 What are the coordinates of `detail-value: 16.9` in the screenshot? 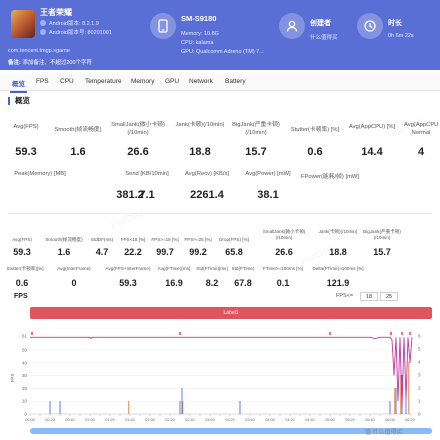 It's located at (174, 283).